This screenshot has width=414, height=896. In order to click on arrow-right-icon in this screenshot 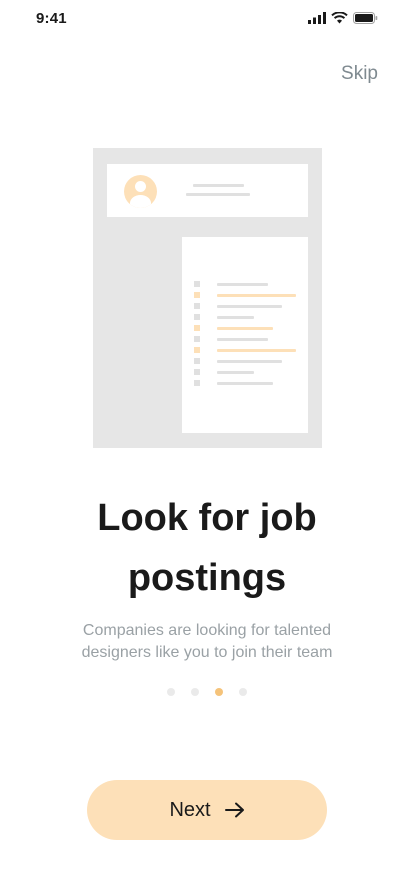, I will do `click(234, 810)`.